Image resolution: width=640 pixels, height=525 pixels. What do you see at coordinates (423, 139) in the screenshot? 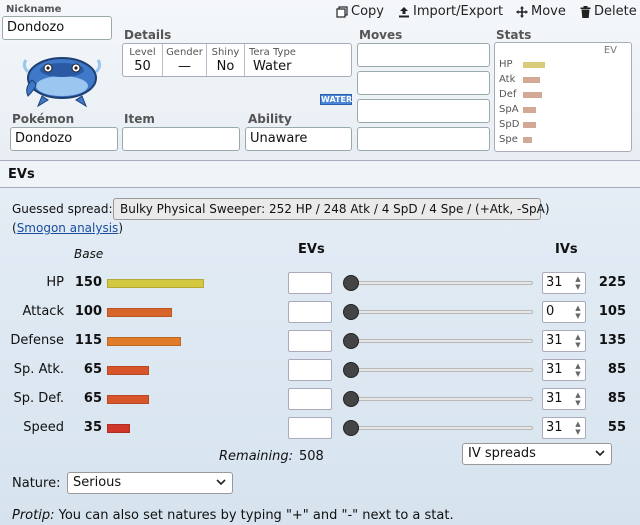
I see `move-4-input` at bounding box center [423, 139].